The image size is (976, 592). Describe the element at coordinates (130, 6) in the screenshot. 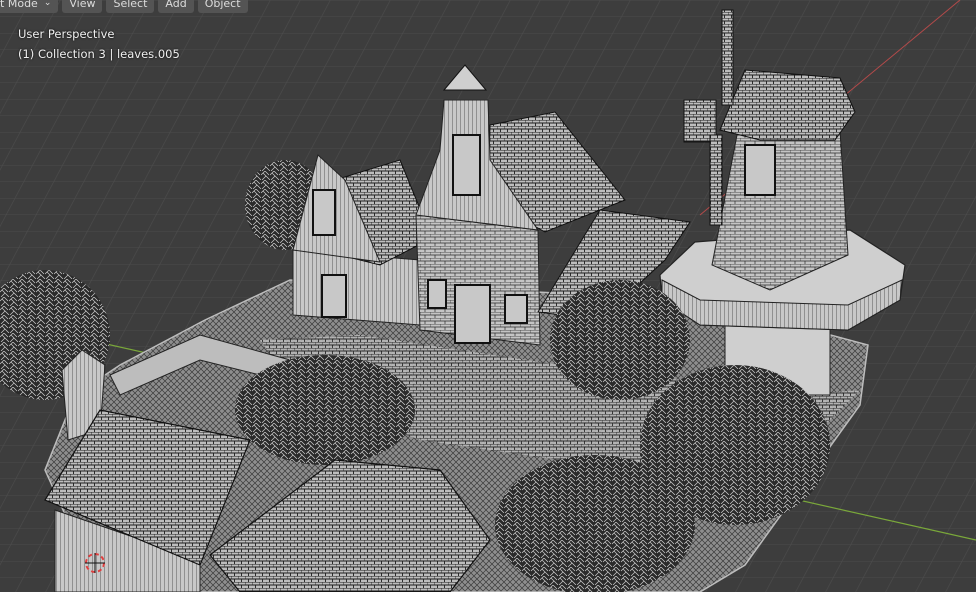

I see `select-menu: Select` at that location.